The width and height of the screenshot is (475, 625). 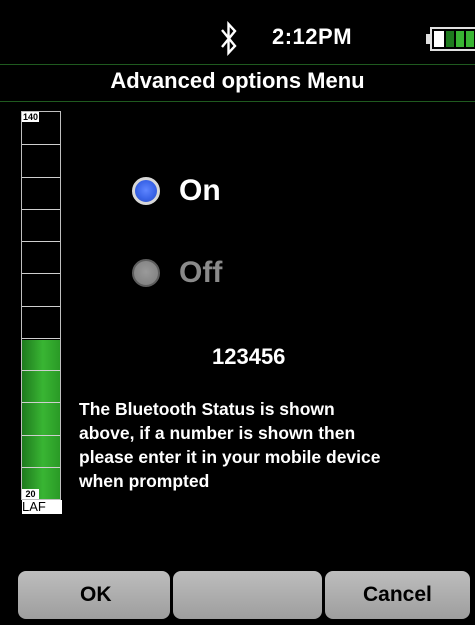 What do you see at coordinates (200, 190) in the screenshot?
I see `bluetooth-on-label: On` at bounding box center [200, 190].